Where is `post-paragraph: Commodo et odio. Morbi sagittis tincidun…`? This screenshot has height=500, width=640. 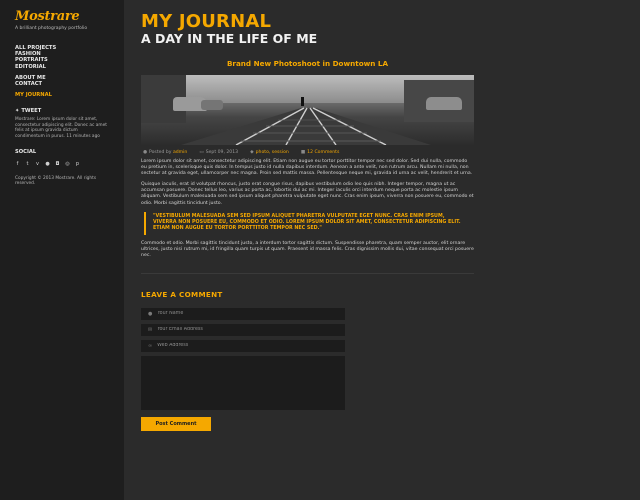 post-paragraph: Commodo et odio. Morbi sagittis tincidun… is located at coordinates (307, 249).